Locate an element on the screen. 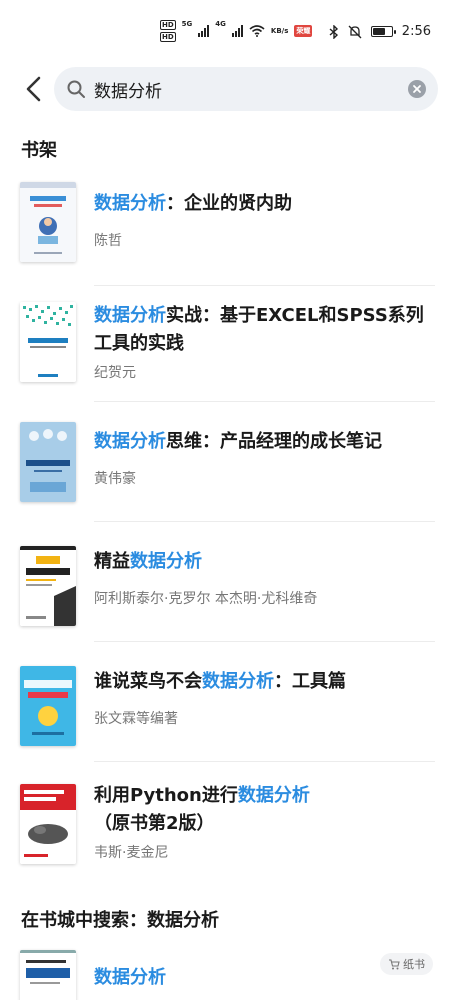 Image resolution: width=455 pixels, height=1000 pixels. book-title: 数据分析思维：产品经理的成长笔记 is located at coordinates (262, 442).